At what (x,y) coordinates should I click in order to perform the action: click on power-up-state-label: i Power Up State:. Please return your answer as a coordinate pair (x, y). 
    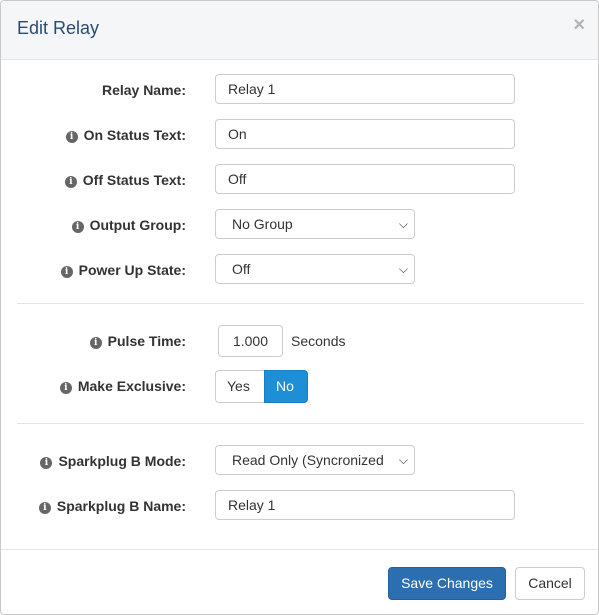
    Looking at the image, I should click on (123, 270).